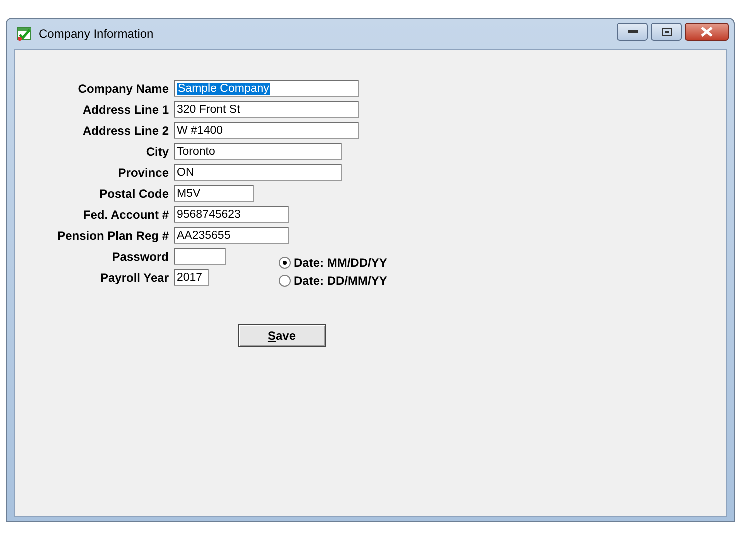 This screenshot has width=740, height=540. What do you see at coordinates (96, 34) in the screenshot?
I see `window-title: Company Information` at bounding box center [96, 34].